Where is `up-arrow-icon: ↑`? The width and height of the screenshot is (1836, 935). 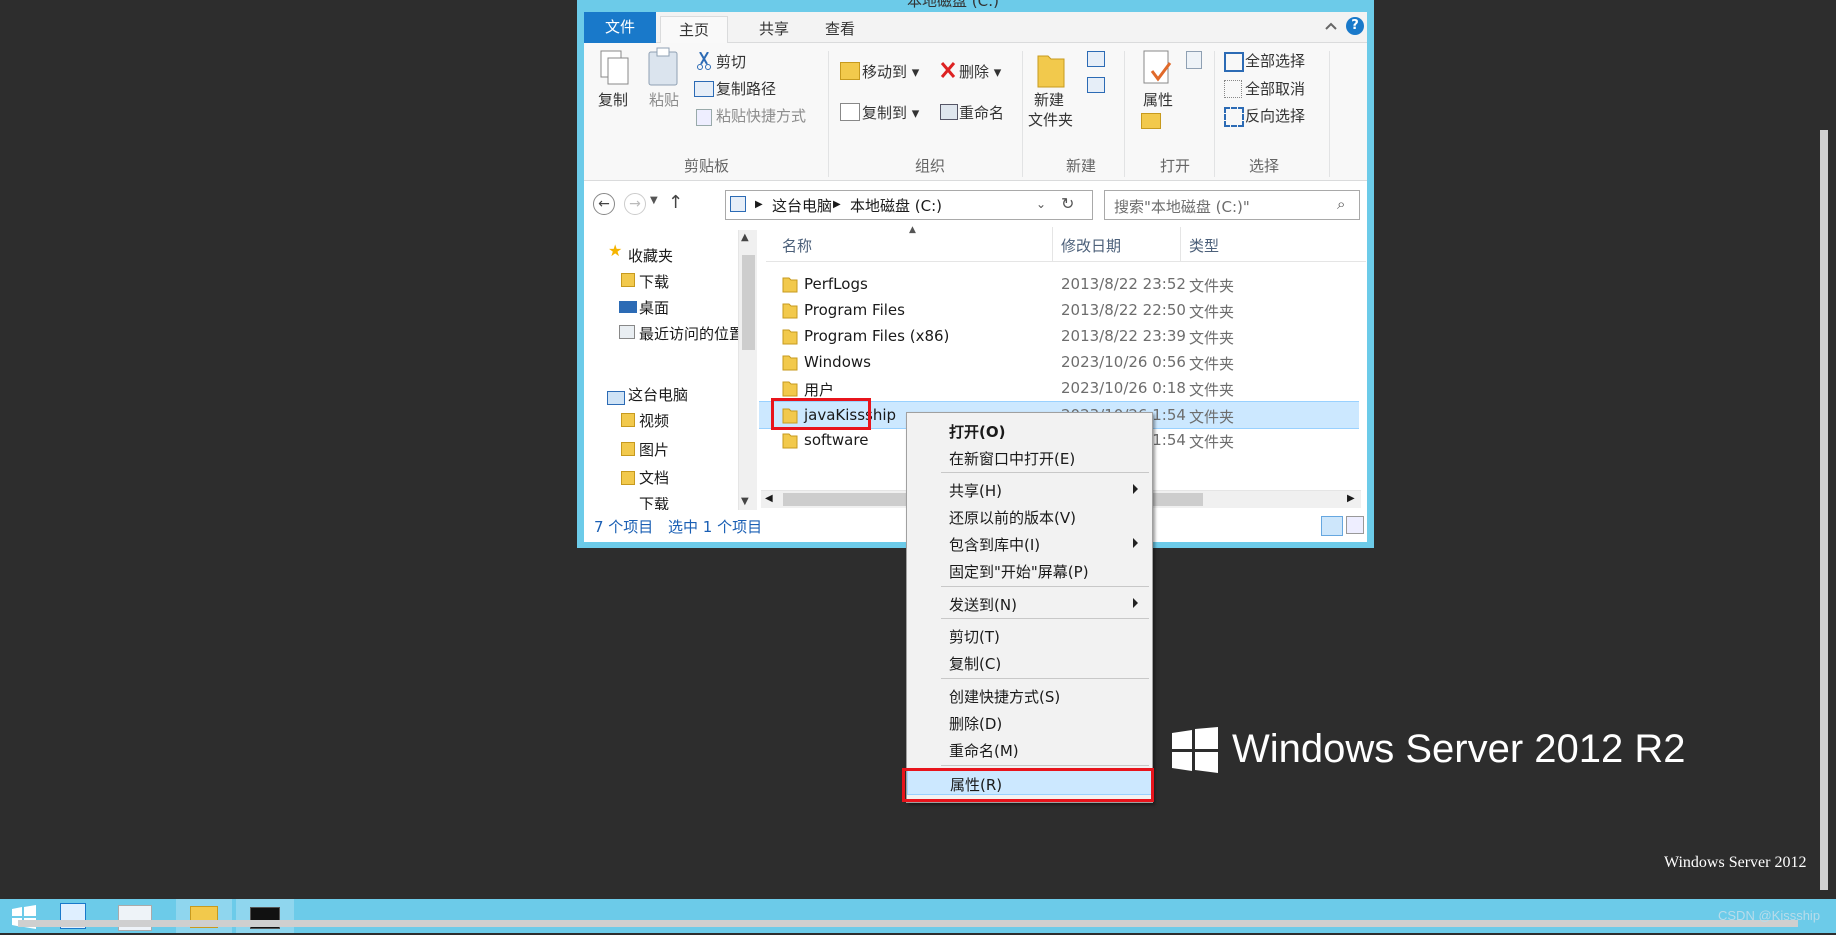
up-arrow-icon: ↑ is located at coordinates (675, 202).